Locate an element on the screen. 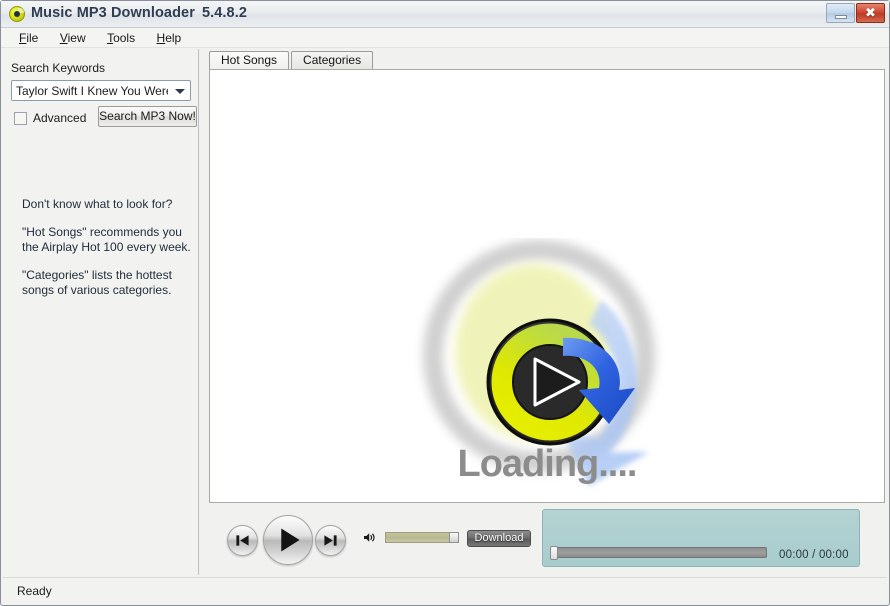 The width and height of the screenshot is (890, 606). menu-tools-rest: ools is located at coordinates (124, 38).